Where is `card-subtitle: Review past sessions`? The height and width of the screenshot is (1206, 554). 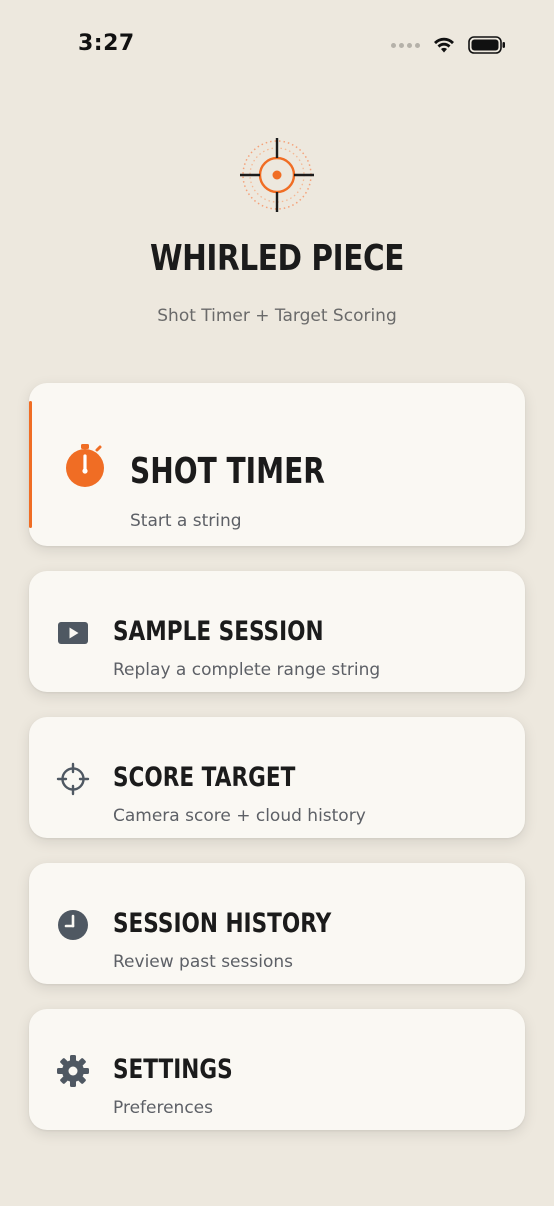
card-subtitle: Review past sessions is located at coordinates (203, 962).